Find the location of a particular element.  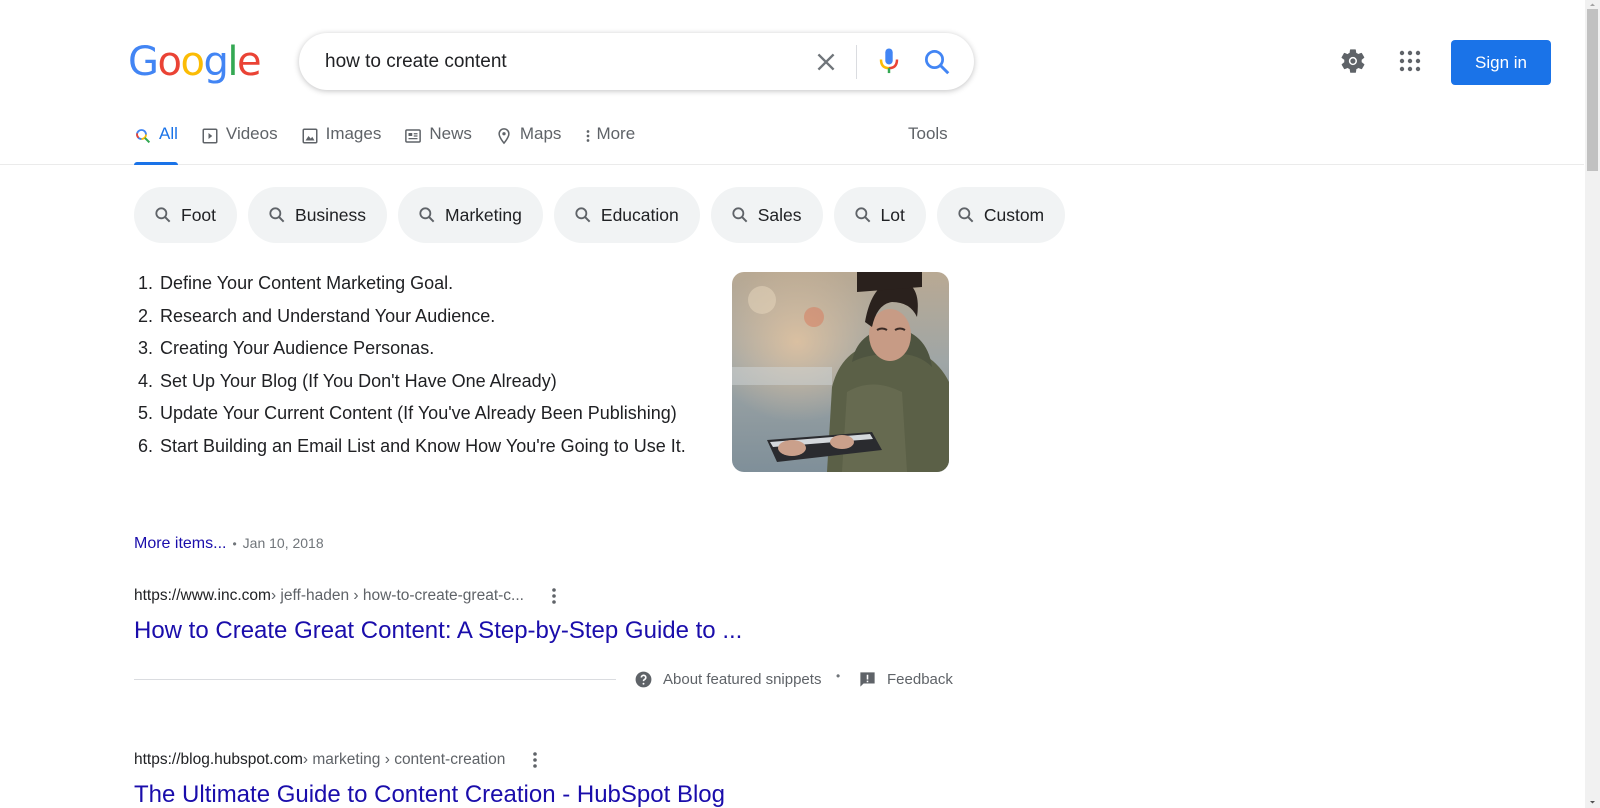

clear-icon is located at coordinates (826, 62).